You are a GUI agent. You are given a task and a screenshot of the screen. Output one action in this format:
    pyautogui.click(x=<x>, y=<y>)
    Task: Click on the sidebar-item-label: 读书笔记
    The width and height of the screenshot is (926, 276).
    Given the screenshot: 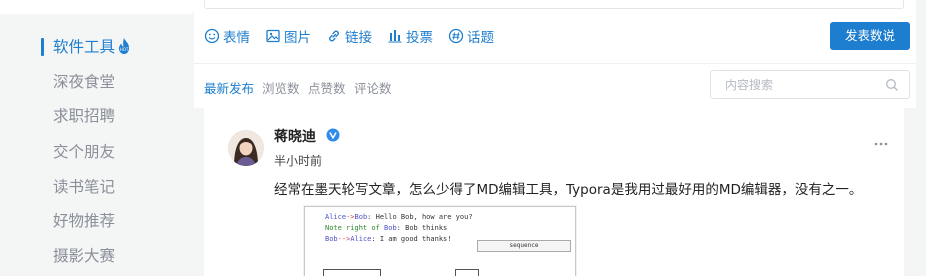 What is the action you would take?
    pyautogui.click(x=84, y=187)
    